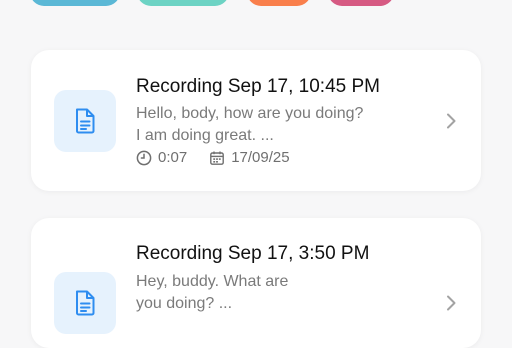 Image resolution: width=512 pixels, height=348 pixels. What do you see at coordinates (212, 281) in the screenshot?
I see `transcript-preview-line: Hey, buddy. What are` at bounding box center [212, 281].